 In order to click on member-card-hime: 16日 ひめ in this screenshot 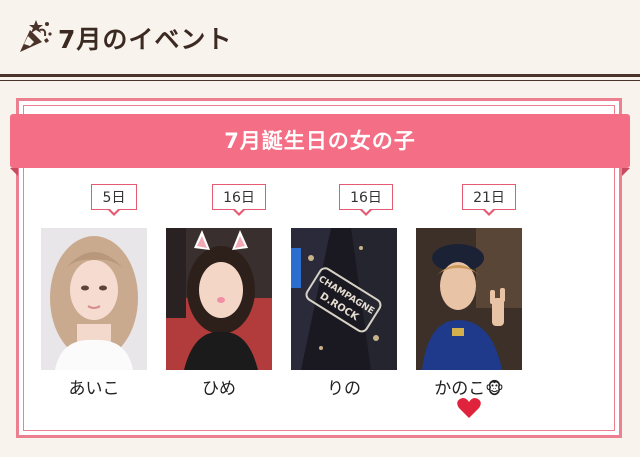, I will do `click(219, 304)`.